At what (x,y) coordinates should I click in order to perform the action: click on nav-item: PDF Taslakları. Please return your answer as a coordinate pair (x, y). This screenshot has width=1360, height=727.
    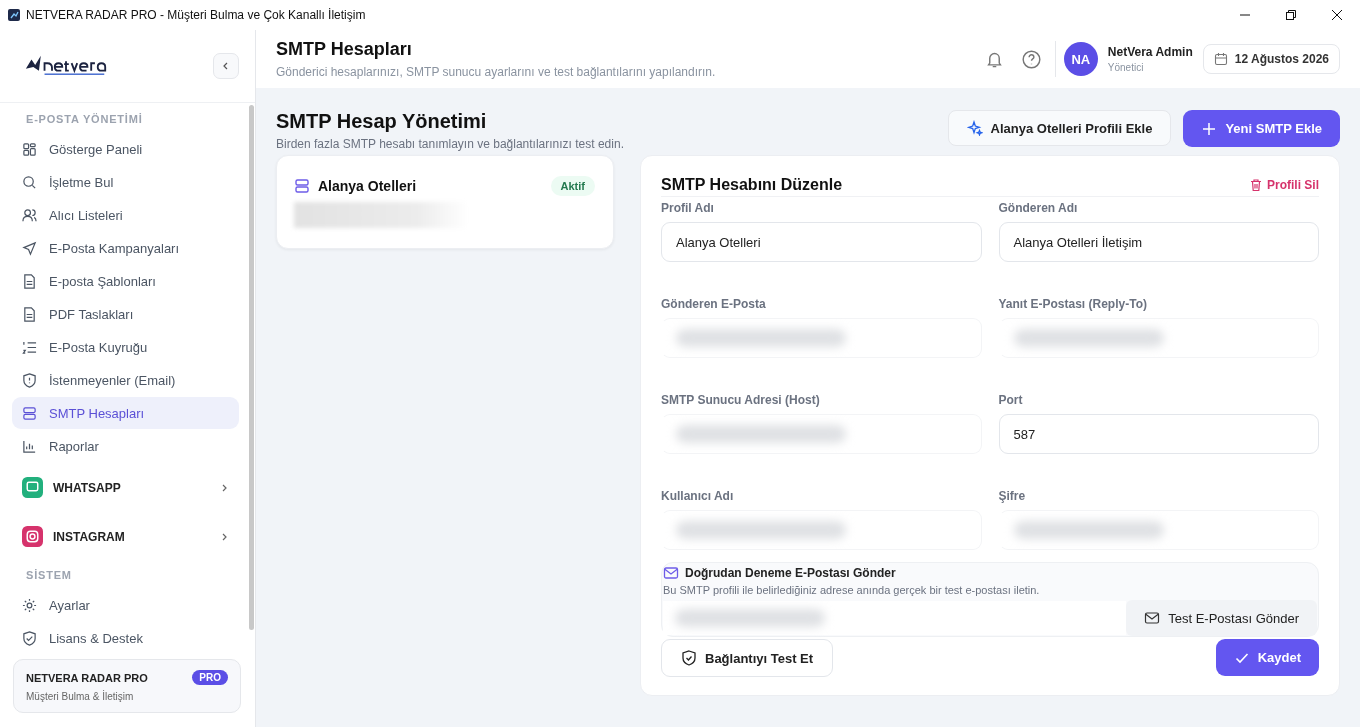
    Looking at the image, I should click on (125, 314).